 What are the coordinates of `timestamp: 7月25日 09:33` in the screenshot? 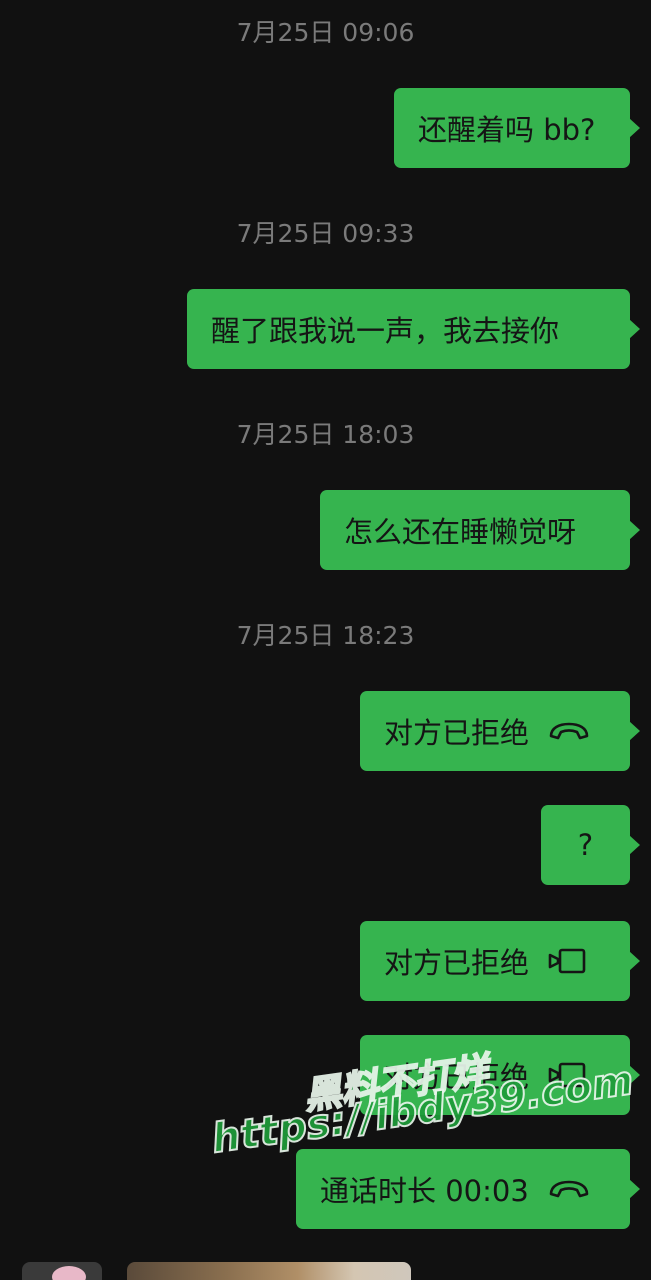 It's located at (325, 233).